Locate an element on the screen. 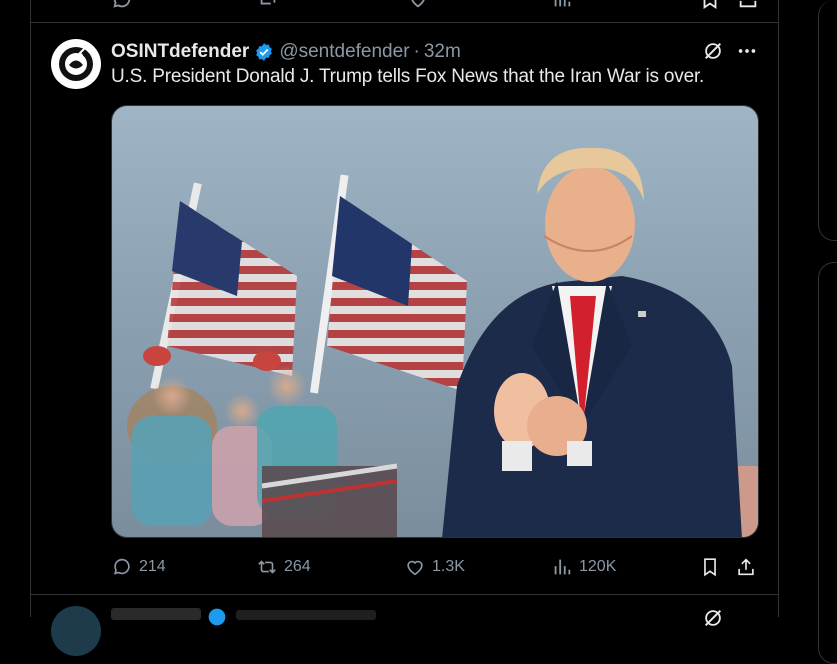 Image resolution: width=837 pixels, height=664 pixels. views-button: 120K is located at coordinates (583, 567).